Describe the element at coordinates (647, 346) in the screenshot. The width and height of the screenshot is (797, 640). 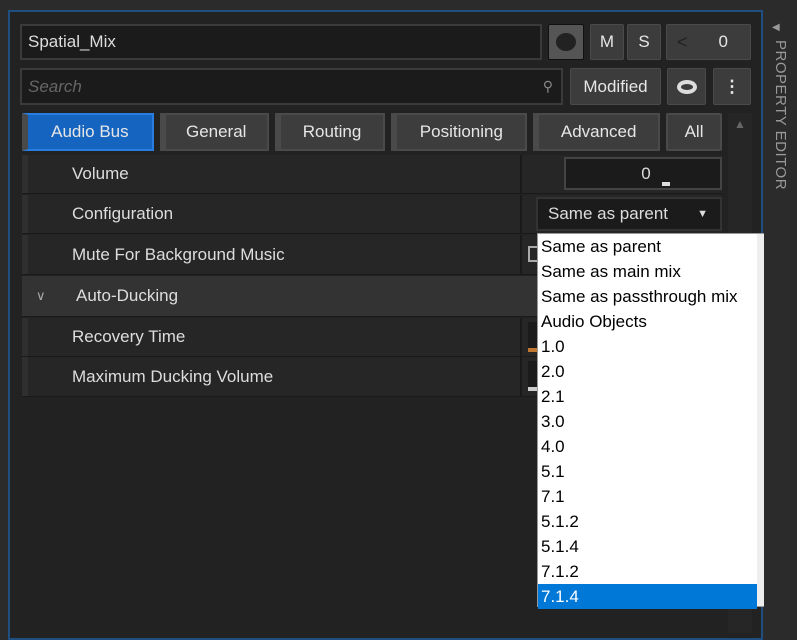
I see `dropdown-option: 1.0` at that location.